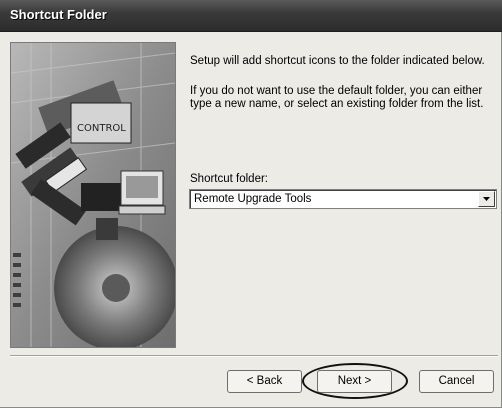 The width and height of the screenshot is (502, 408). What do you see at coordinates (343, 199) in the screenshot?
I see `shortcut-folder-combobox: Remote Upgrade Tools` at bounding box center [343, 199].